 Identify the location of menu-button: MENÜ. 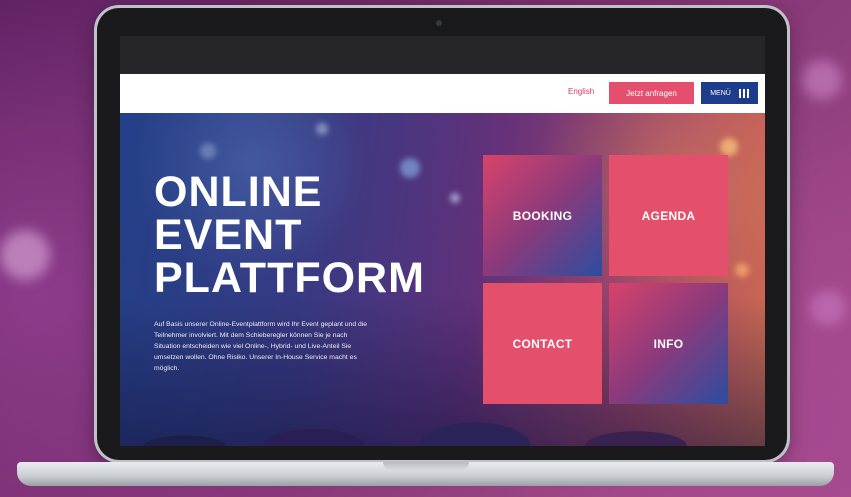
(729, 93).